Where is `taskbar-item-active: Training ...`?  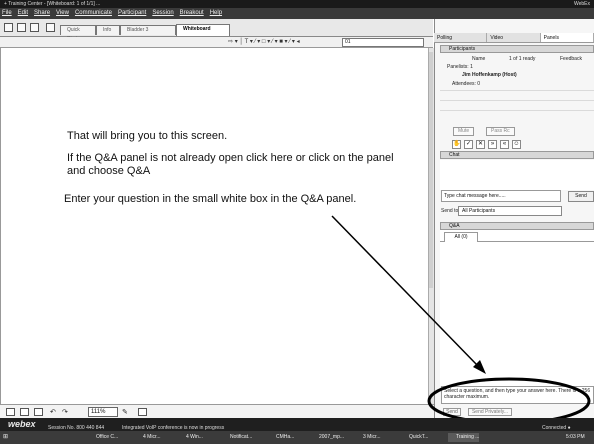 taskbar-item-active: Training ... is located at coordinates (464, 437).